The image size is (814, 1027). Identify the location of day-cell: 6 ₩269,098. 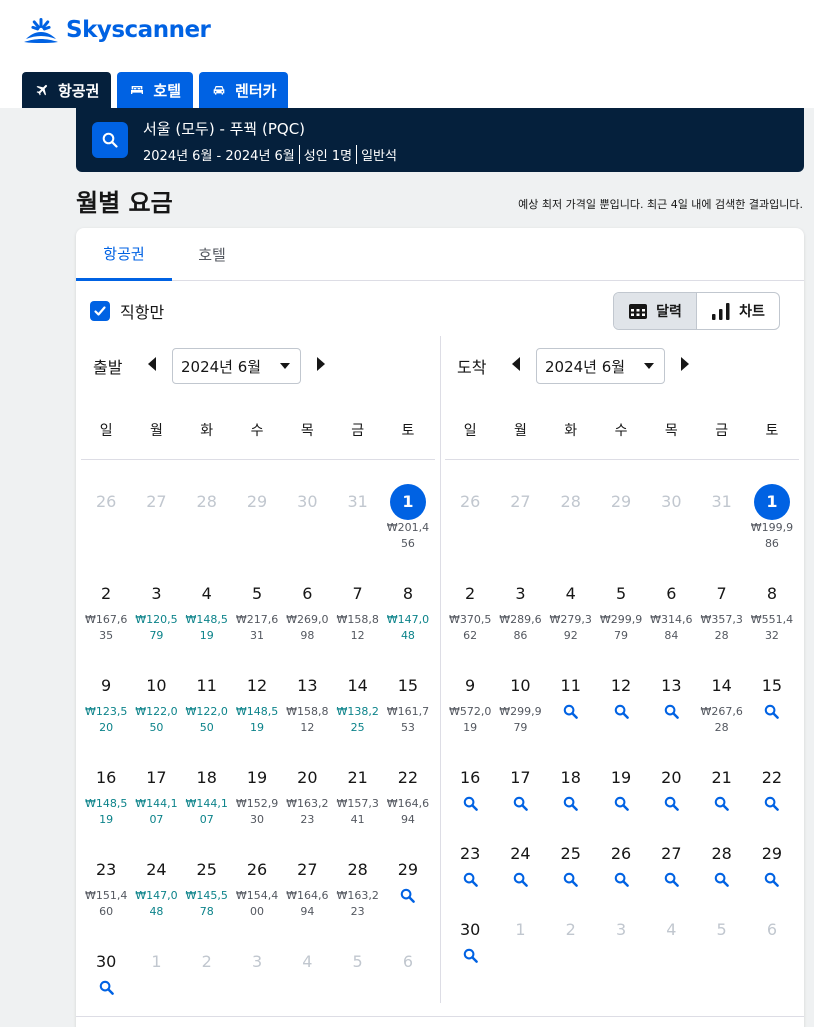
(307, 620).